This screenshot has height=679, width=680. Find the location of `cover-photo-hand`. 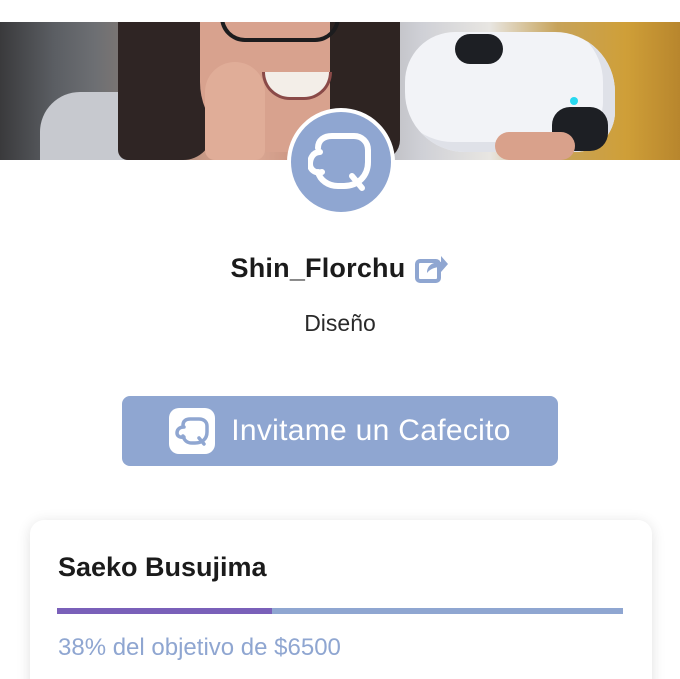

cover-photo-hand is located at coordinates (235, 111).